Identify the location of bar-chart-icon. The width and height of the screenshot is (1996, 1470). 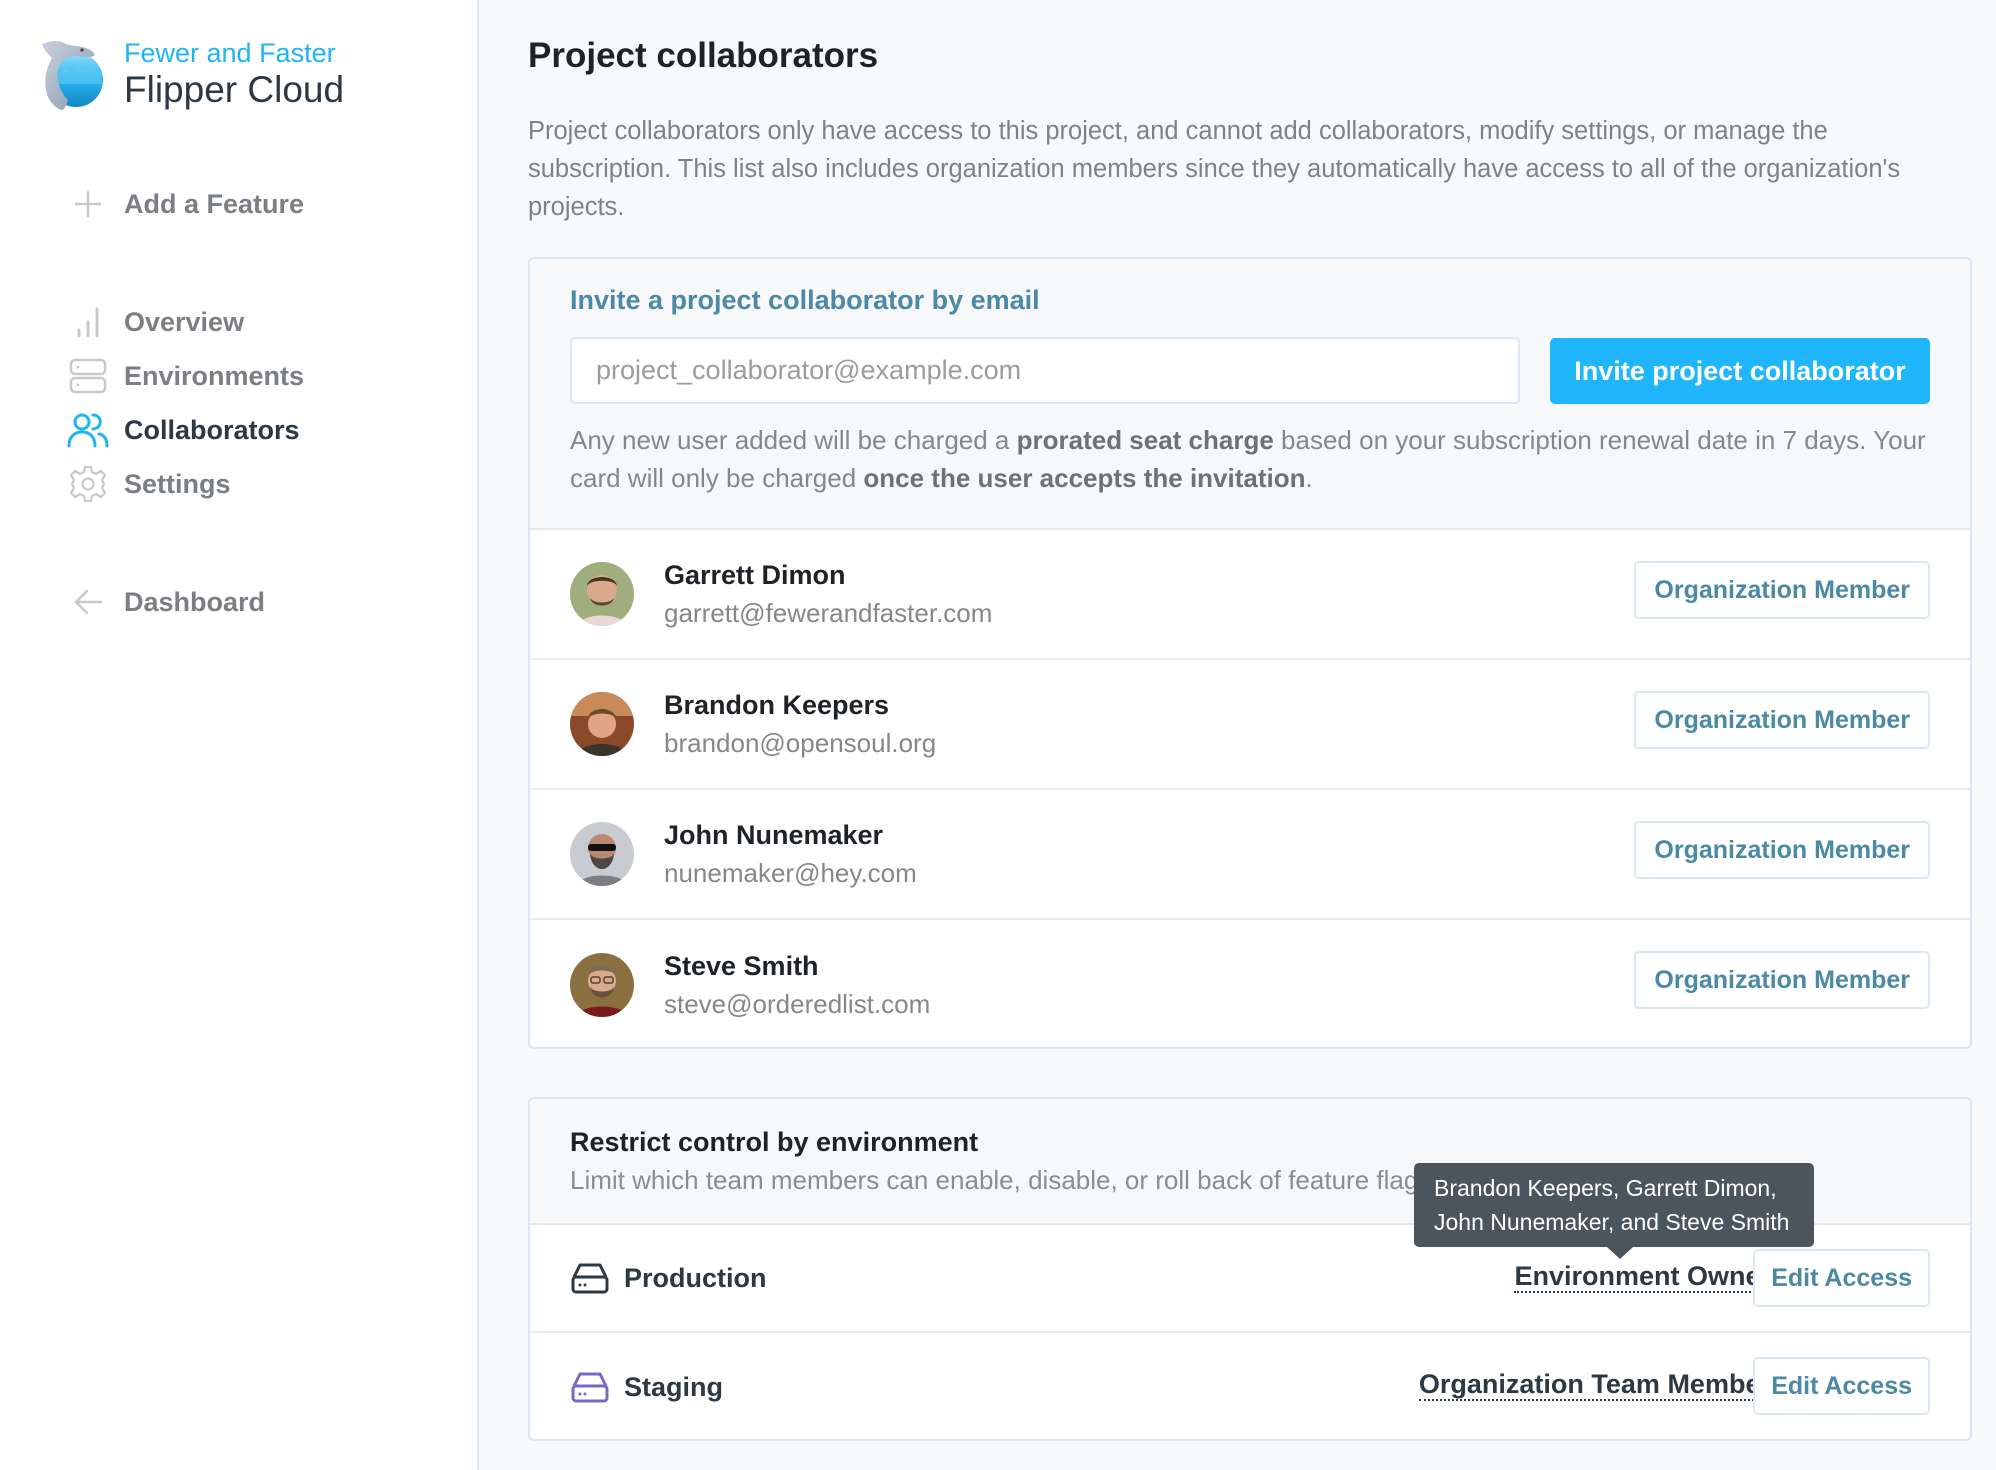
(88, 322).